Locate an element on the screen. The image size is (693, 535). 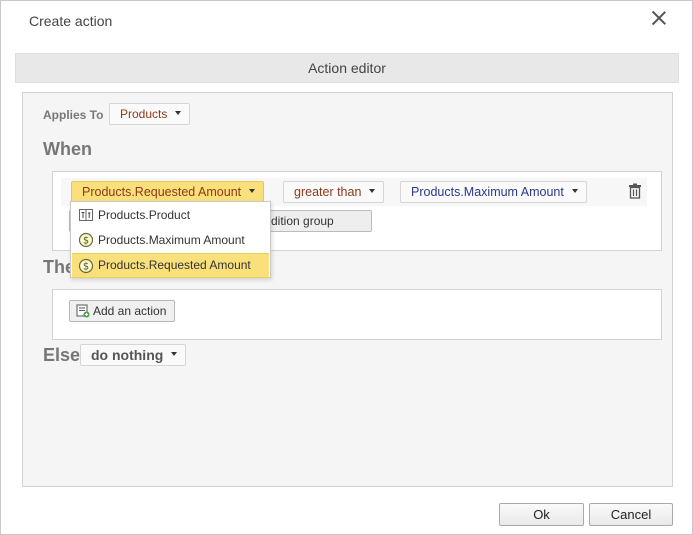
text-field-icon is located at coordinates (86, 215).